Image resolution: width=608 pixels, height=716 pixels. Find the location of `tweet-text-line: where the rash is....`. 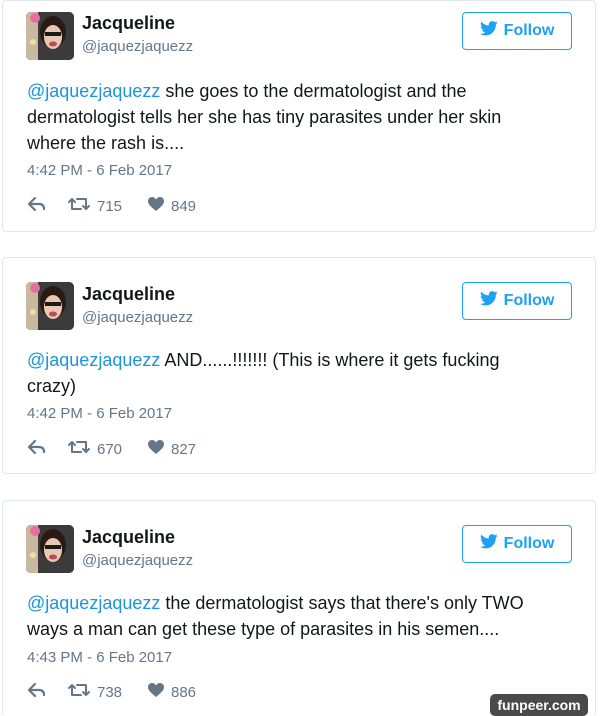

tweet-text-line: where the rash is.... is located at coordinates (106, 143).